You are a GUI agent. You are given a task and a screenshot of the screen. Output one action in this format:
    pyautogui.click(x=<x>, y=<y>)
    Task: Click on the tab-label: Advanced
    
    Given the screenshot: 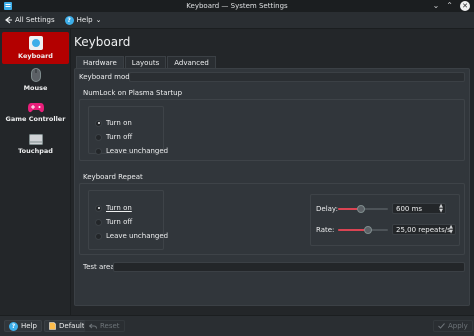 What is the action you would take?
    pyautogui.click(x=191, y=62)
    